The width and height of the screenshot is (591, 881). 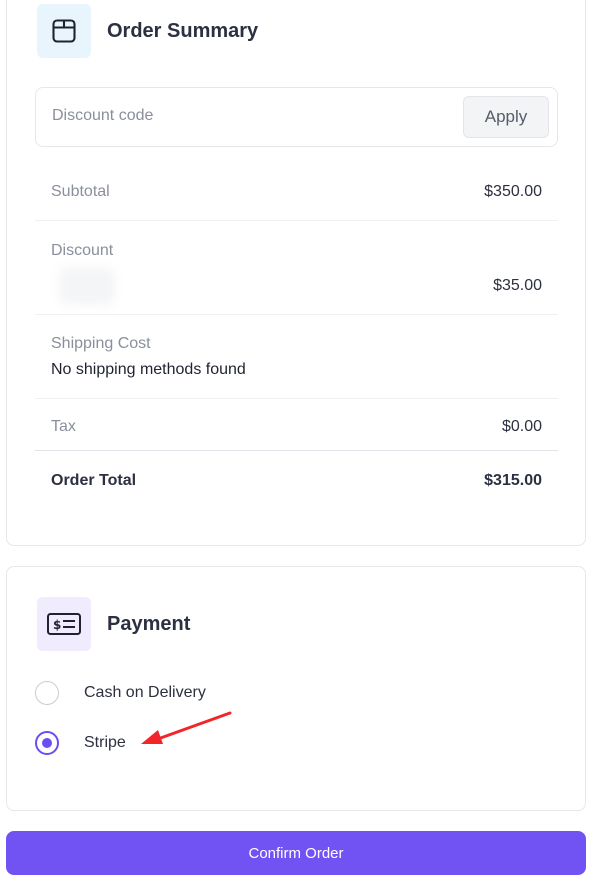 What do you see at coordinates (252, 116) in the screenshot?
I see `discount-code-input` at bounding box center [252, 116].